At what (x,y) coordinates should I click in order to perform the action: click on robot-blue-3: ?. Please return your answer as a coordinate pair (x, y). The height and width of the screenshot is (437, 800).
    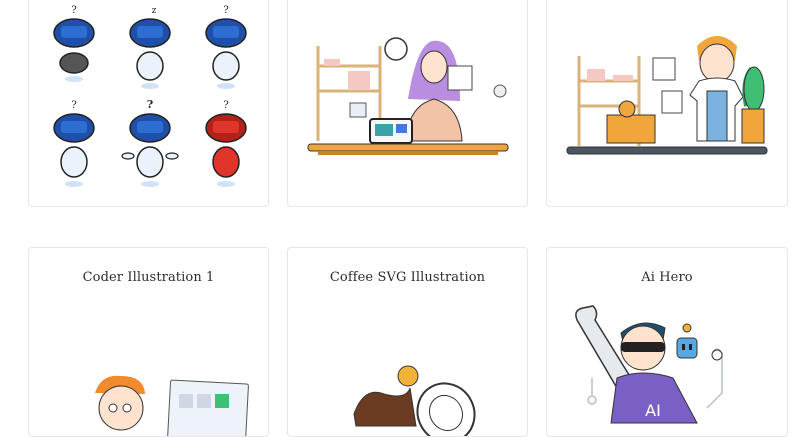
    Looking at the image, I should click on (226, 47).